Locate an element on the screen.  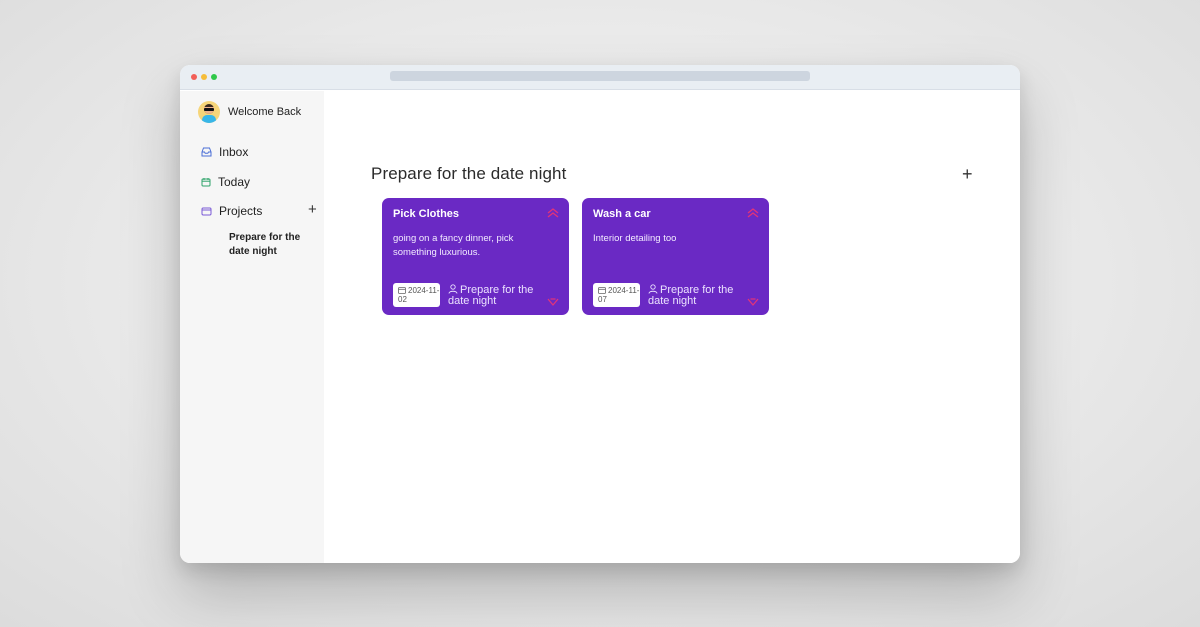
sidebar-item-projects: Projects is located at coordinates (231, 211).